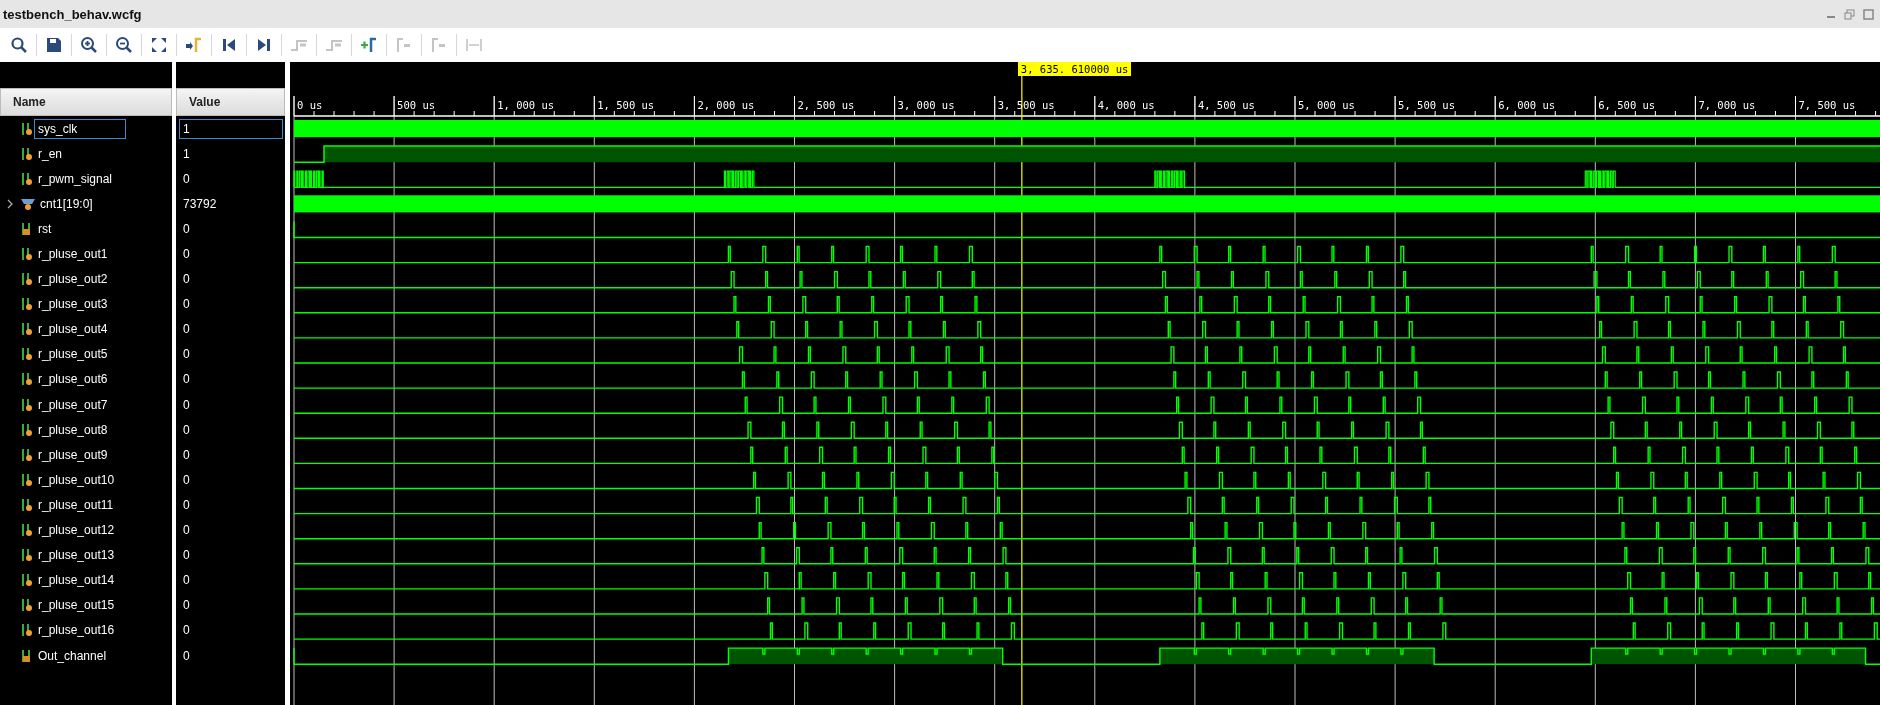 The width and height of the screenshot is (1880, 705). What do you see at coordinates (416, 105) in the screenshot?
I see `time-label: 500 us` at bounding box center [416, 105].